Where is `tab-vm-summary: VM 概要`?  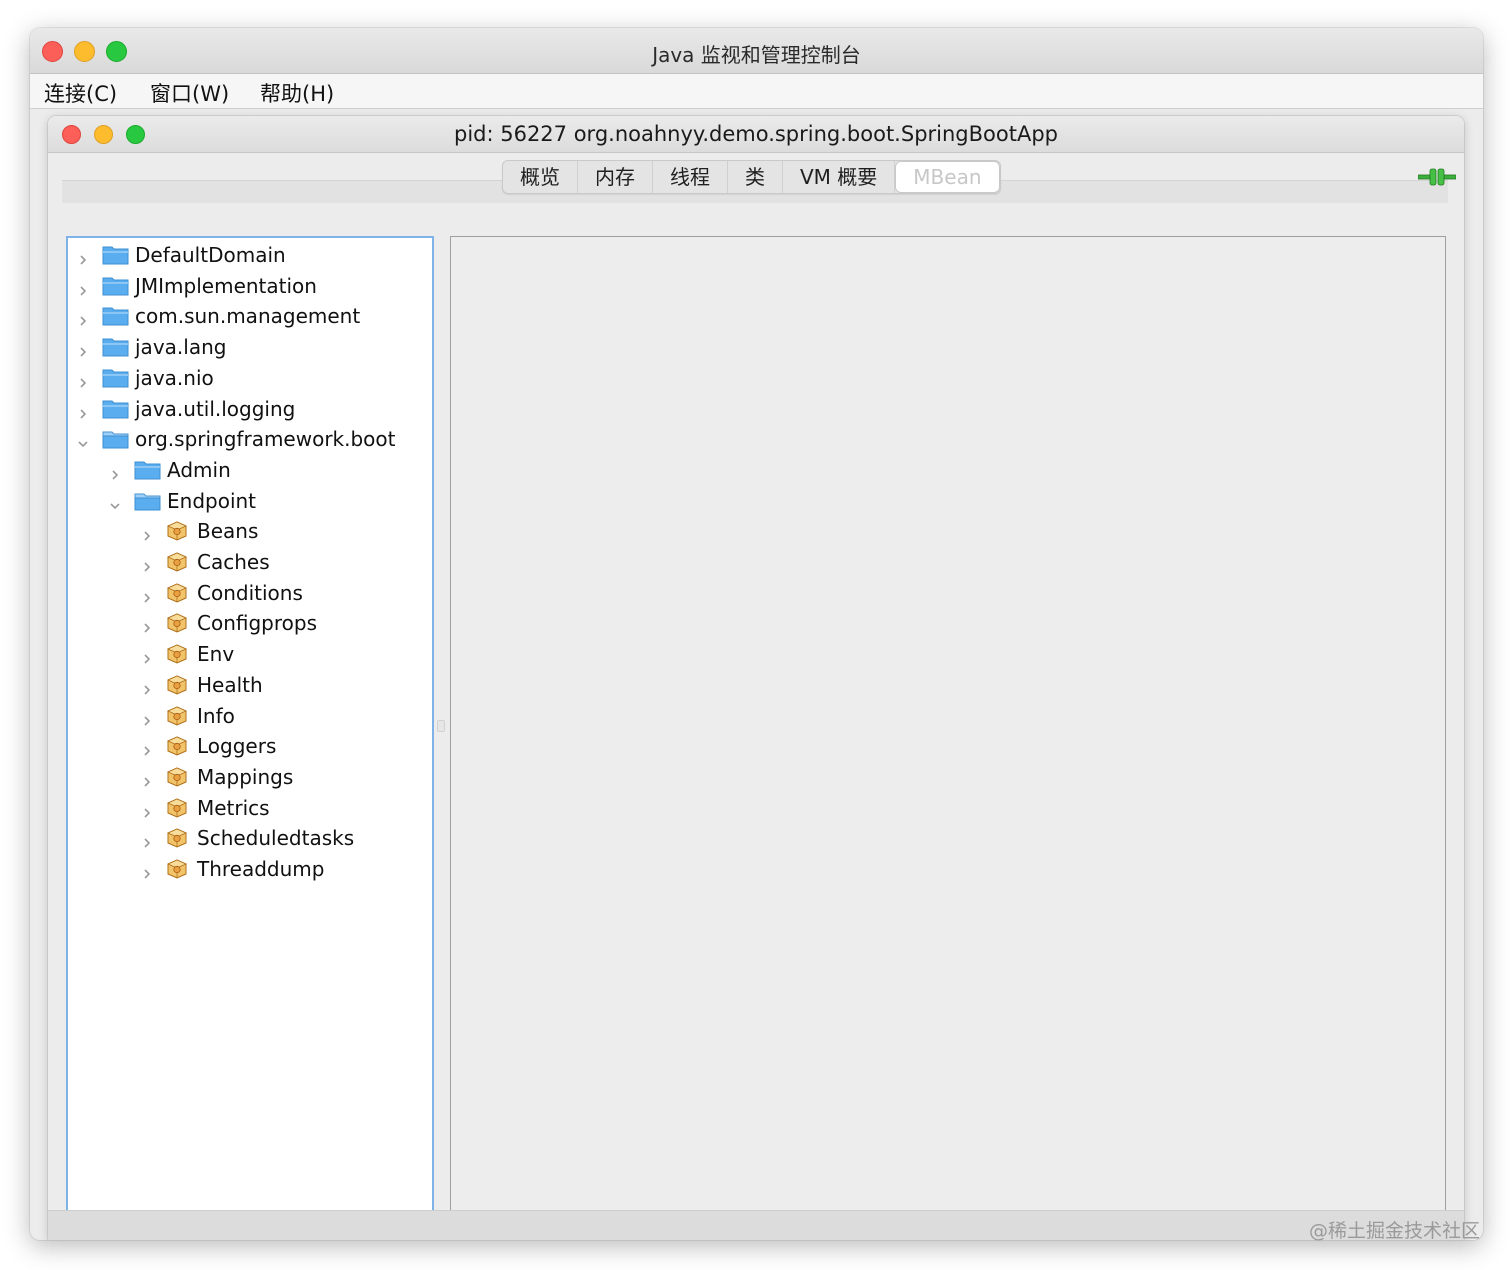 tab-vm-summary: VM 概要 is located at coordinates (839, 177).